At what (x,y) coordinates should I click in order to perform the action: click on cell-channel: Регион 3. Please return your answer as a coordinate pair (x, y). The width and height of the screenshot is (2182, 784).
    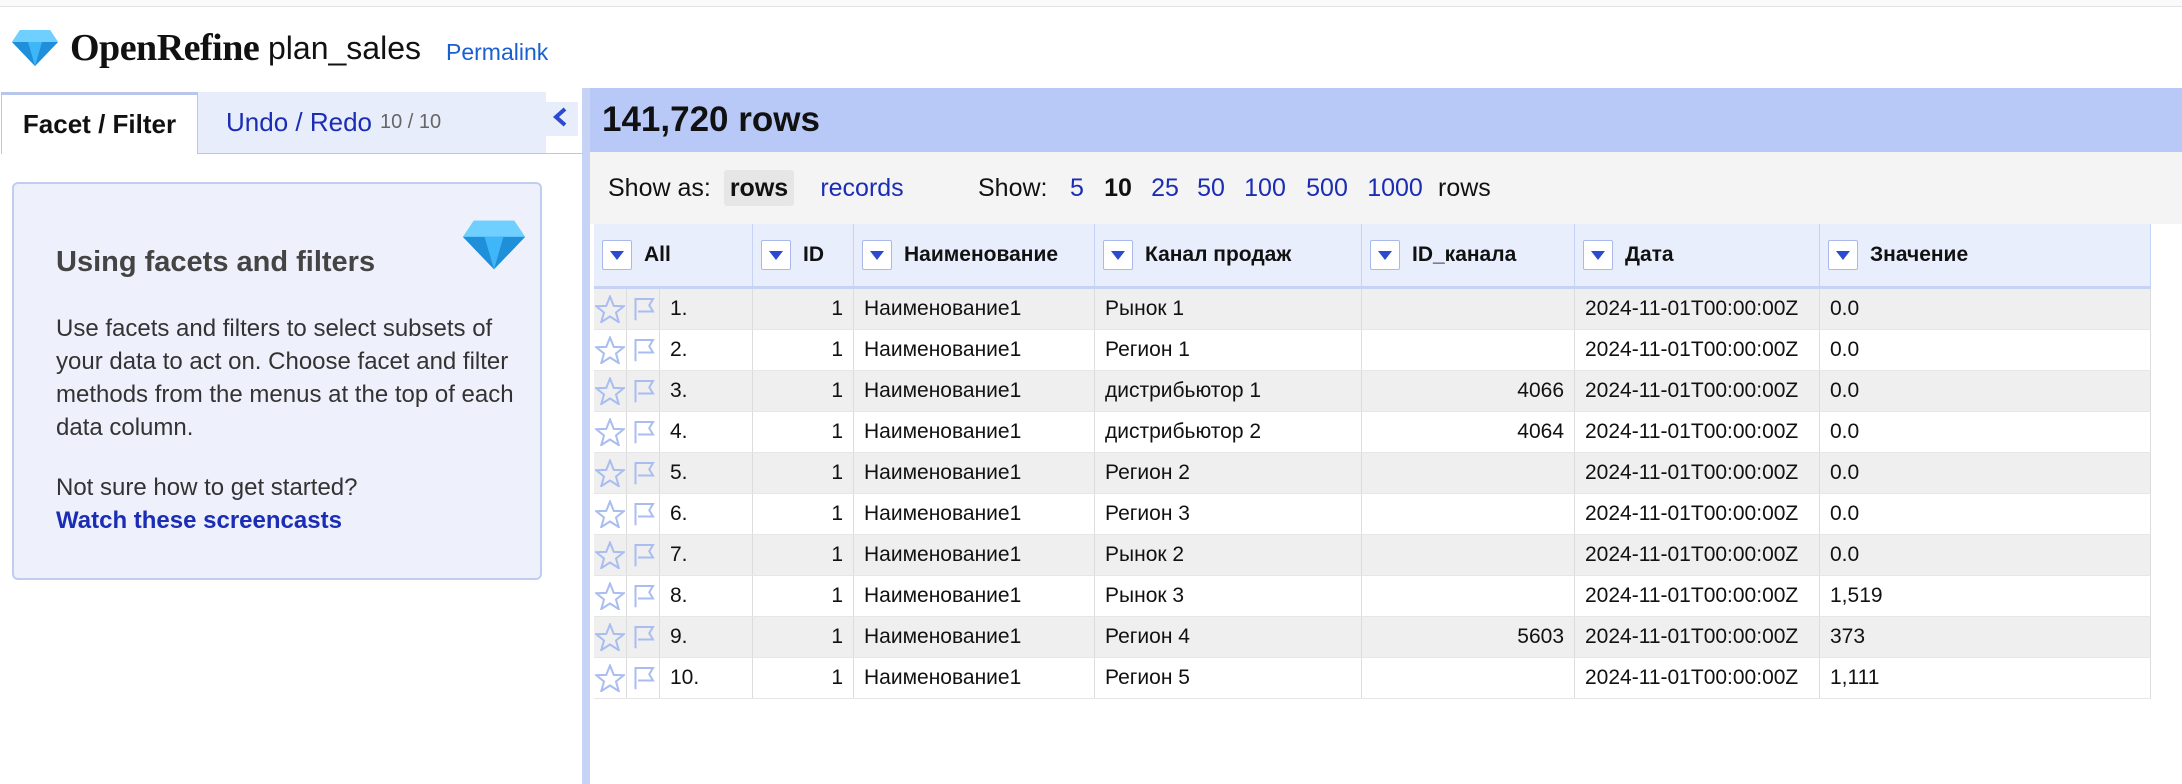
    Looking at the image, I should click on (1228, 514).